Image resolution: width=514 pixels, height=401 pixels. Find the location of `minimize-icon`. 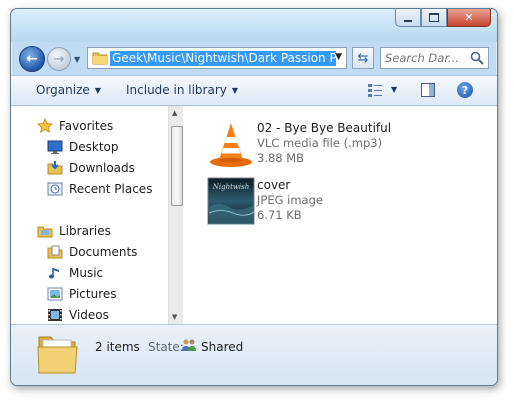

minimize-icon is located at coordinates (408, 20).